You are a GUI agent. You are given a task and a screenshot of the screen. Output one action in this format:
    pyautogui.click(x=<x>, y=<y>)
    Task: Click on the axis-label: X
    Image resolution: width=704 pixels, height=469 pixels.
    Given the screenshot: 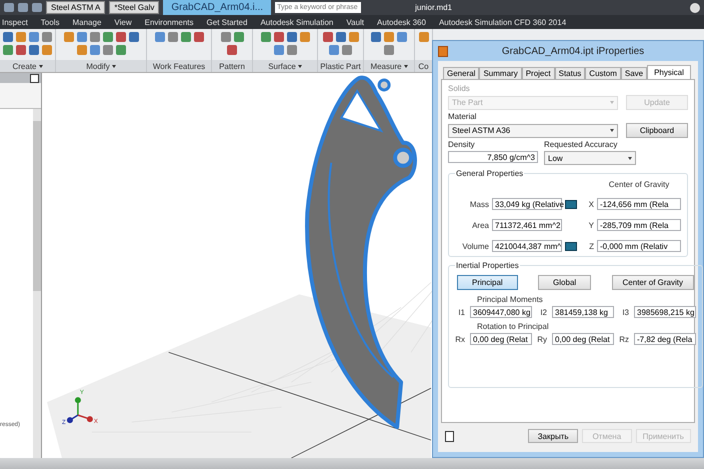 What is the action you would take?
    pyautogui.click(x=591, y=204)
    